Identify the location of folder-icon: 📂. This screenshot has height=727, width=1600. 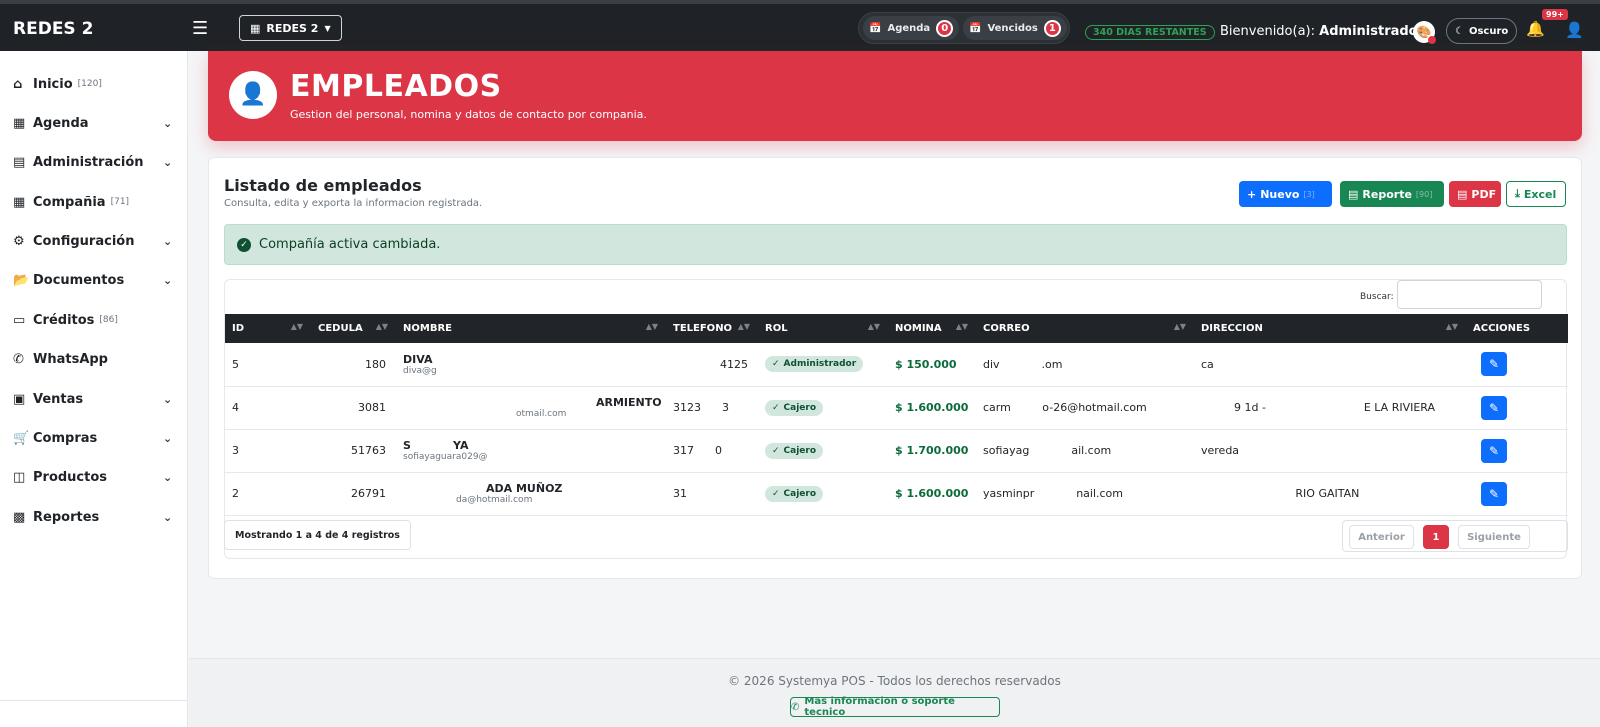
(21, 280).